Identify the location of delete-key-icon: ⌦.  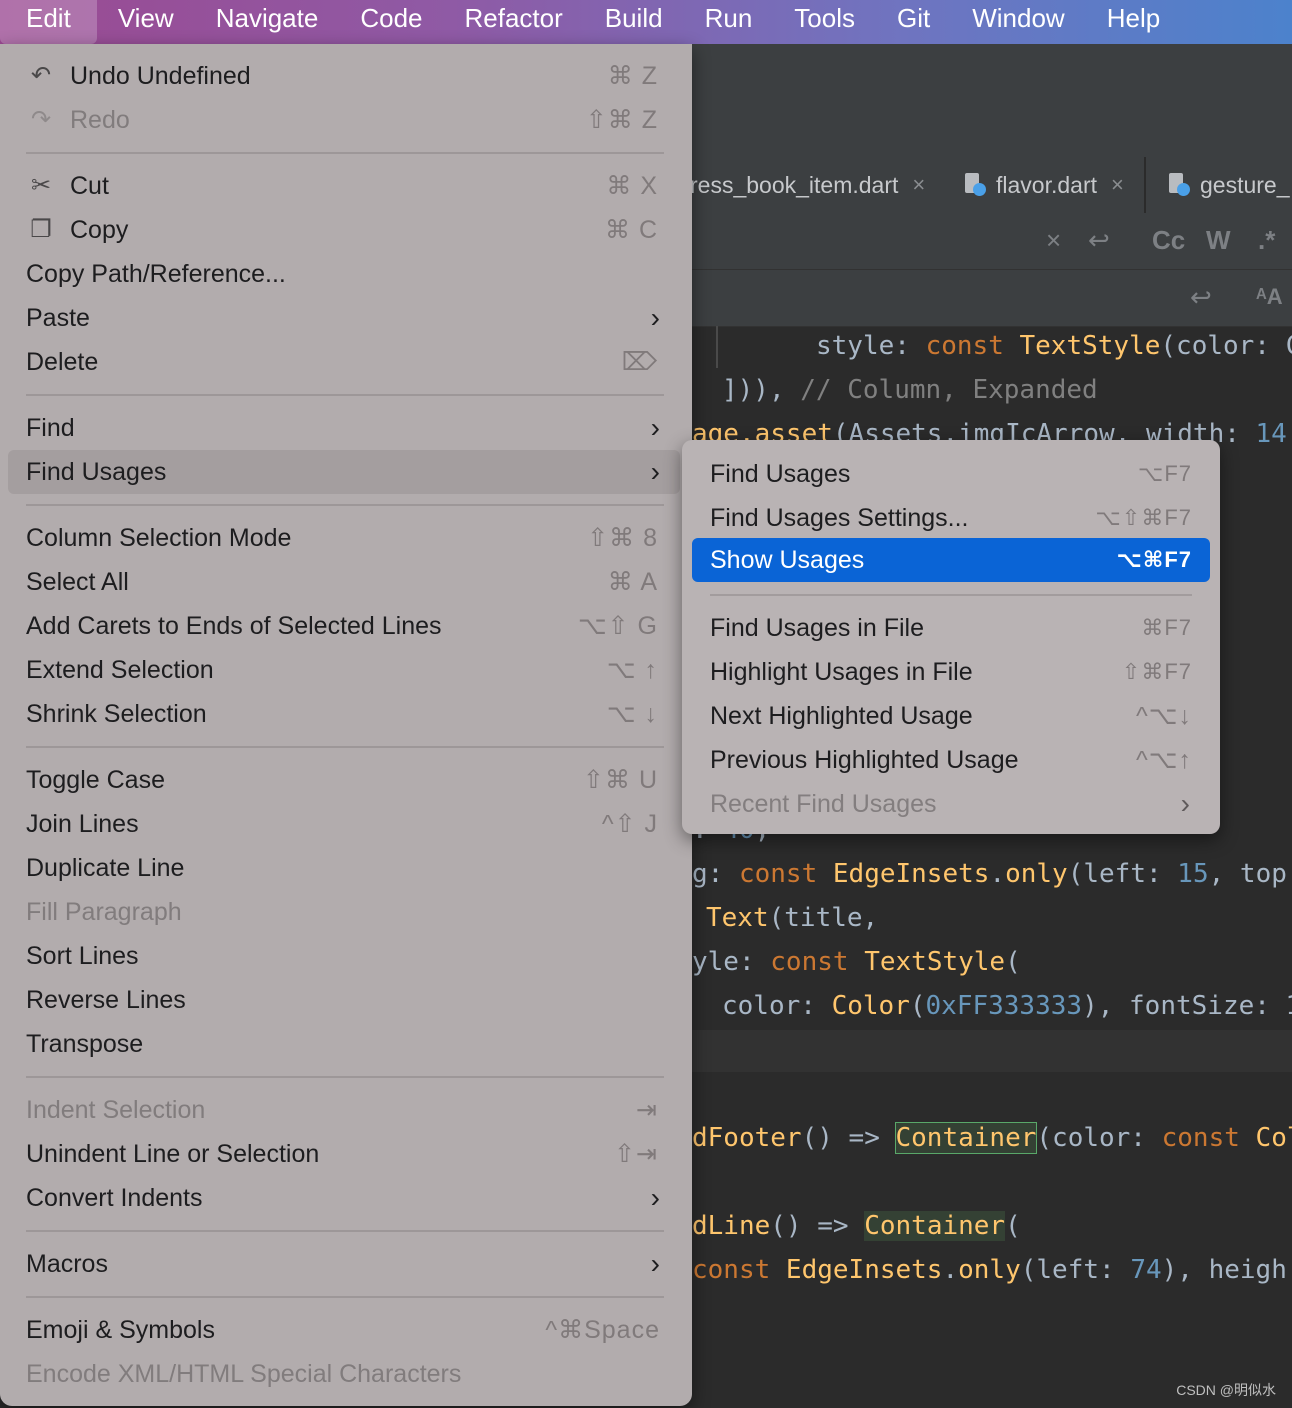
(639, 362).